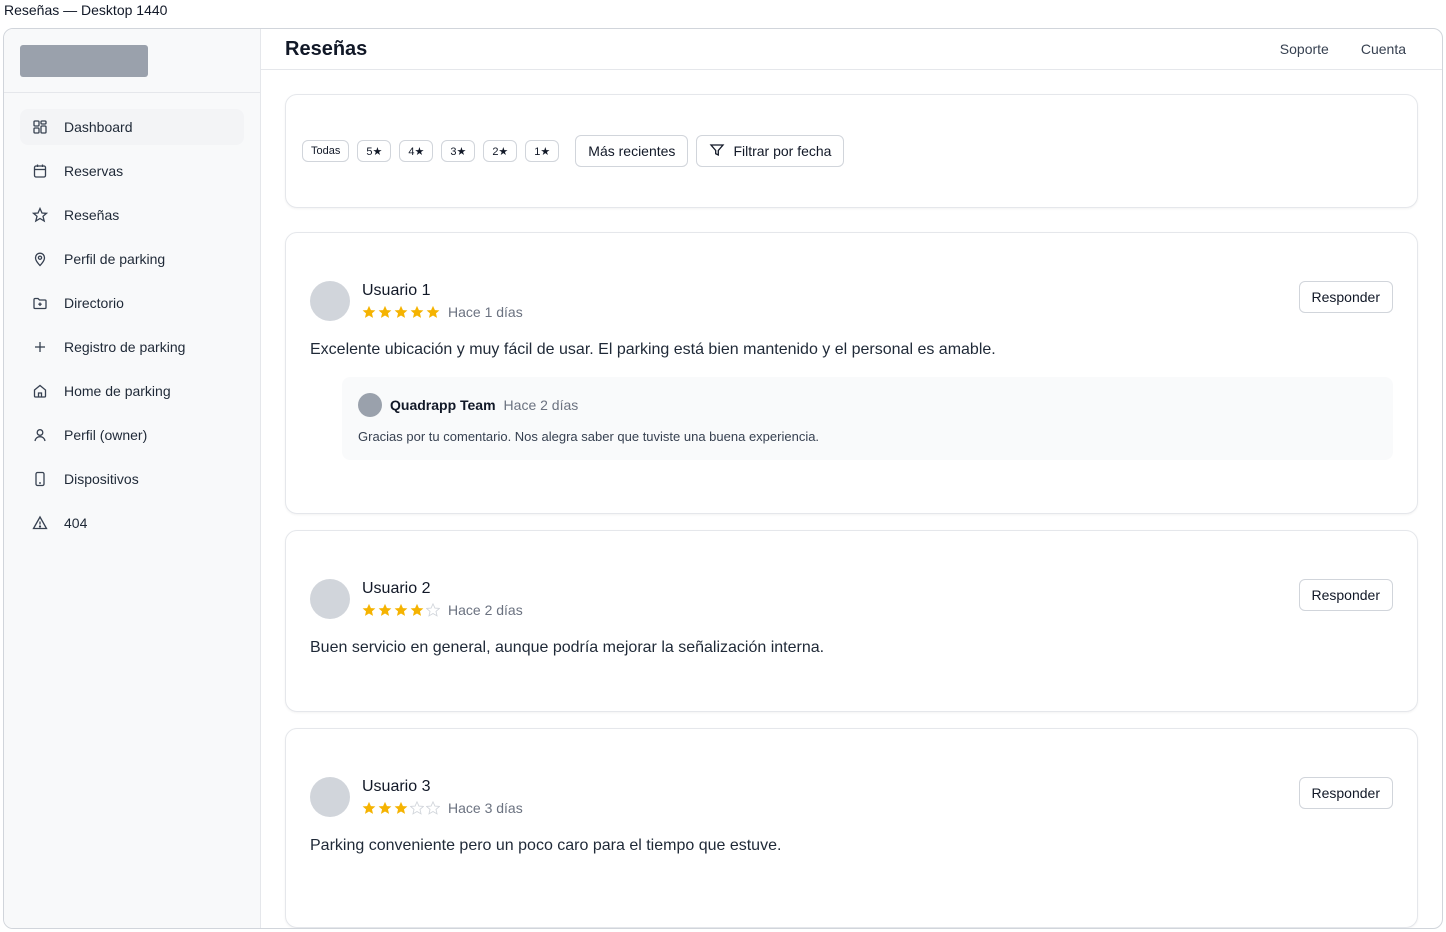 The width and height of the screenshot is (1446, 932). Describe the element at coordinates (396, 290) in the screenshot. I see `review-user: Usuario 1` at that location.